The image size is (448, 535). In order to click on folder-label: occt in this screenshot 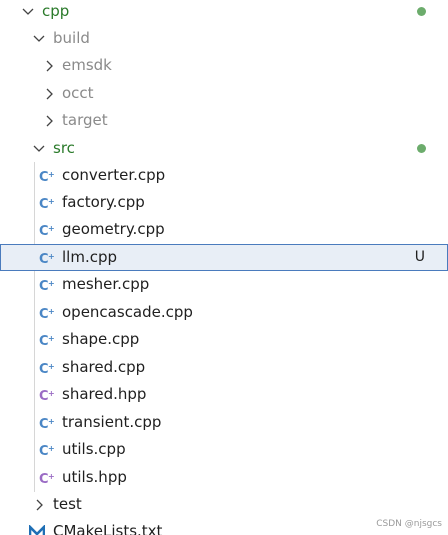, I will do `click(78, 93)`.